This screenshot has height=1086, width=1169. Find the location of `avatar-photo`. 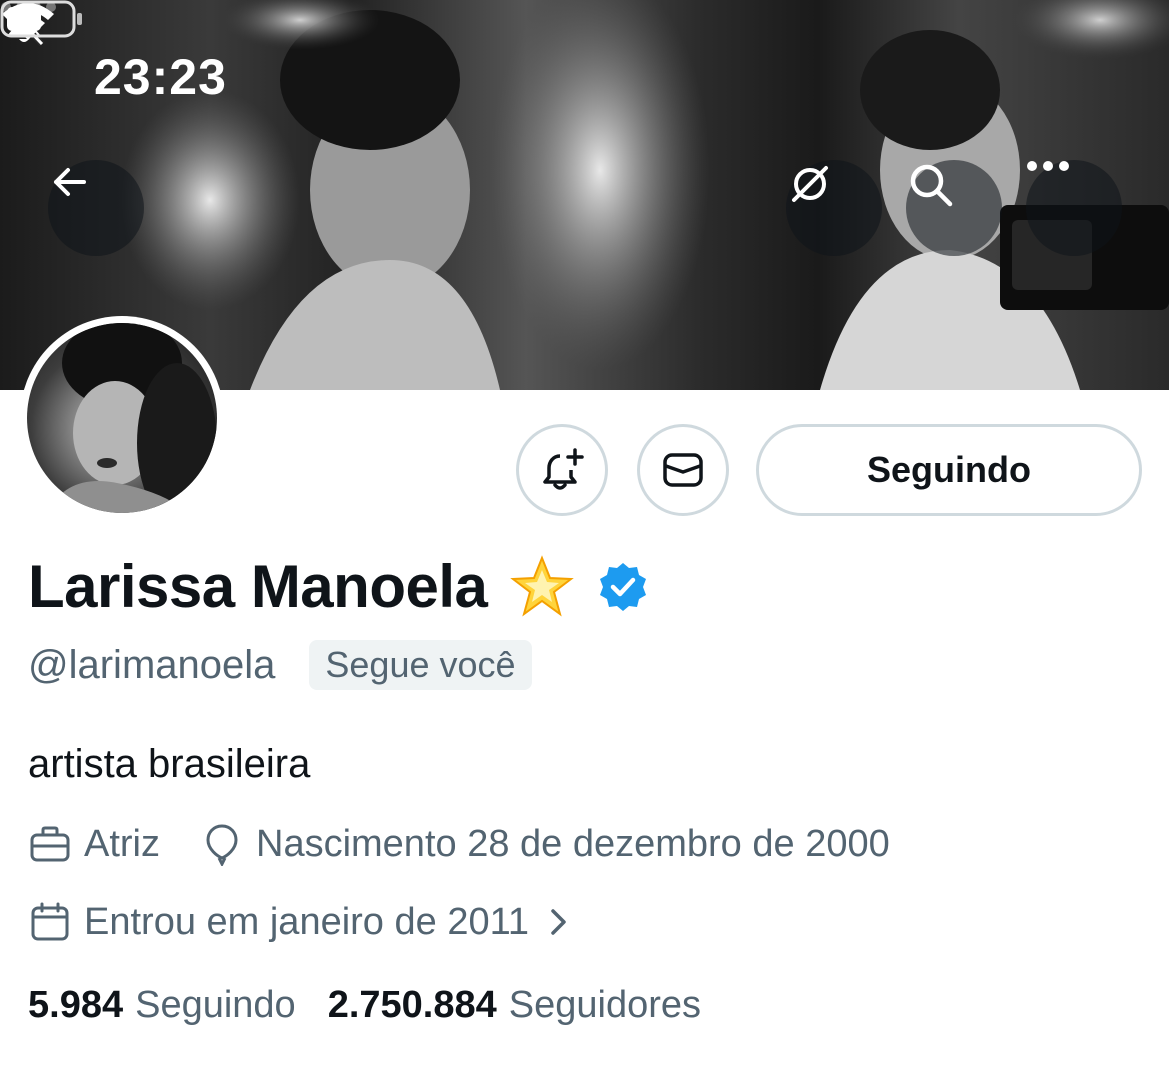

avatar-photo is located at coordinates (122, 418).